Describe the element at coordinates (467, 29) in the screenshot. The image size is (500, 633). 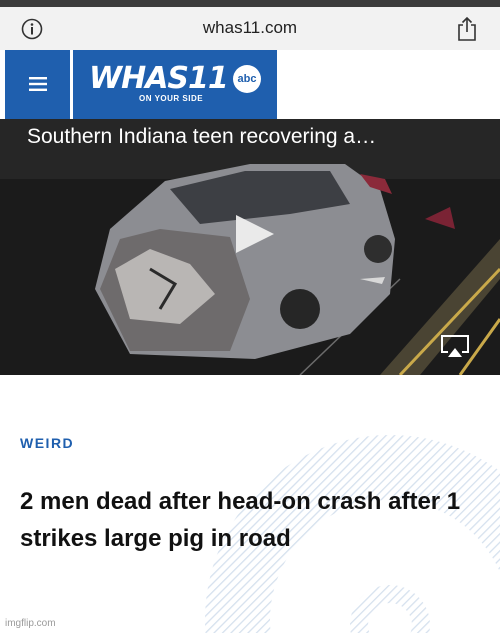
I see `share-icon` at that location.